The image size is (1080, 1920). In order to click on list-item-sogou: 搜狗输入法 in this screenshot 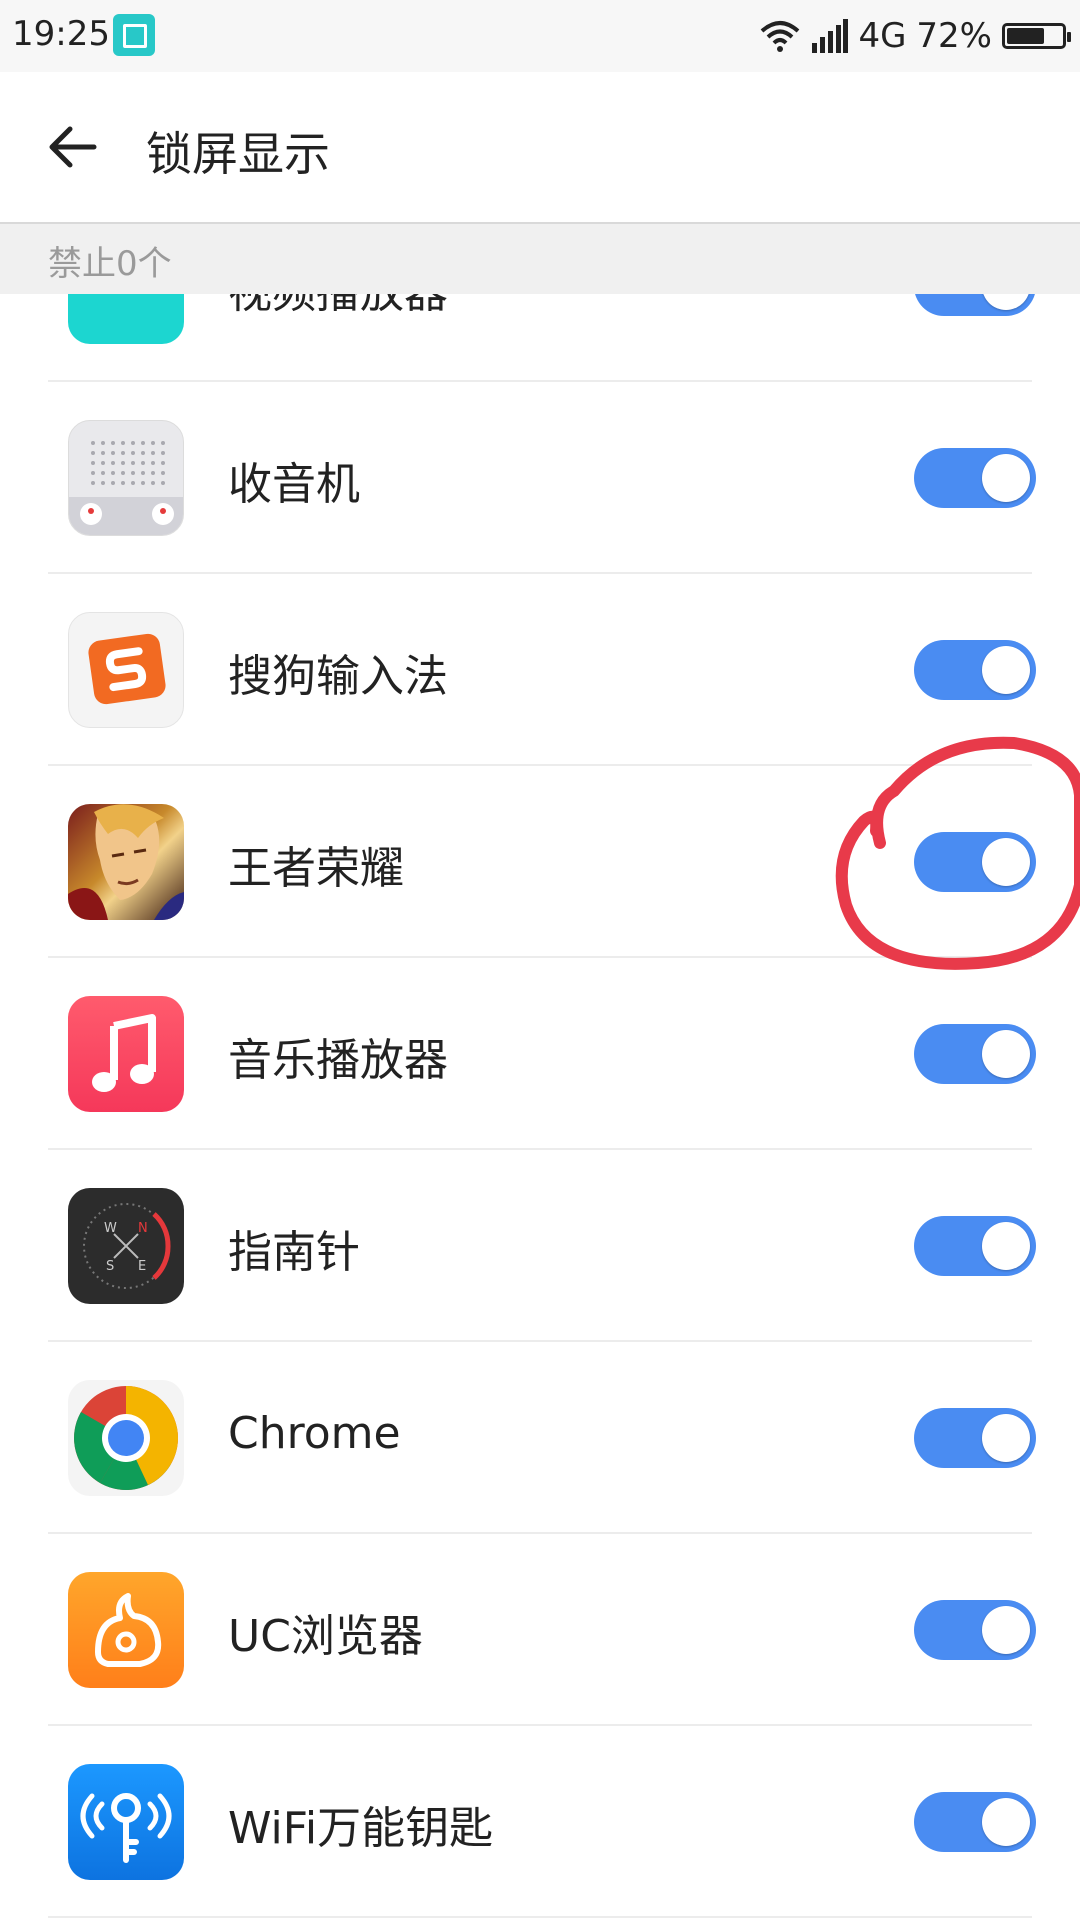, I will do `click(540, 670)`.